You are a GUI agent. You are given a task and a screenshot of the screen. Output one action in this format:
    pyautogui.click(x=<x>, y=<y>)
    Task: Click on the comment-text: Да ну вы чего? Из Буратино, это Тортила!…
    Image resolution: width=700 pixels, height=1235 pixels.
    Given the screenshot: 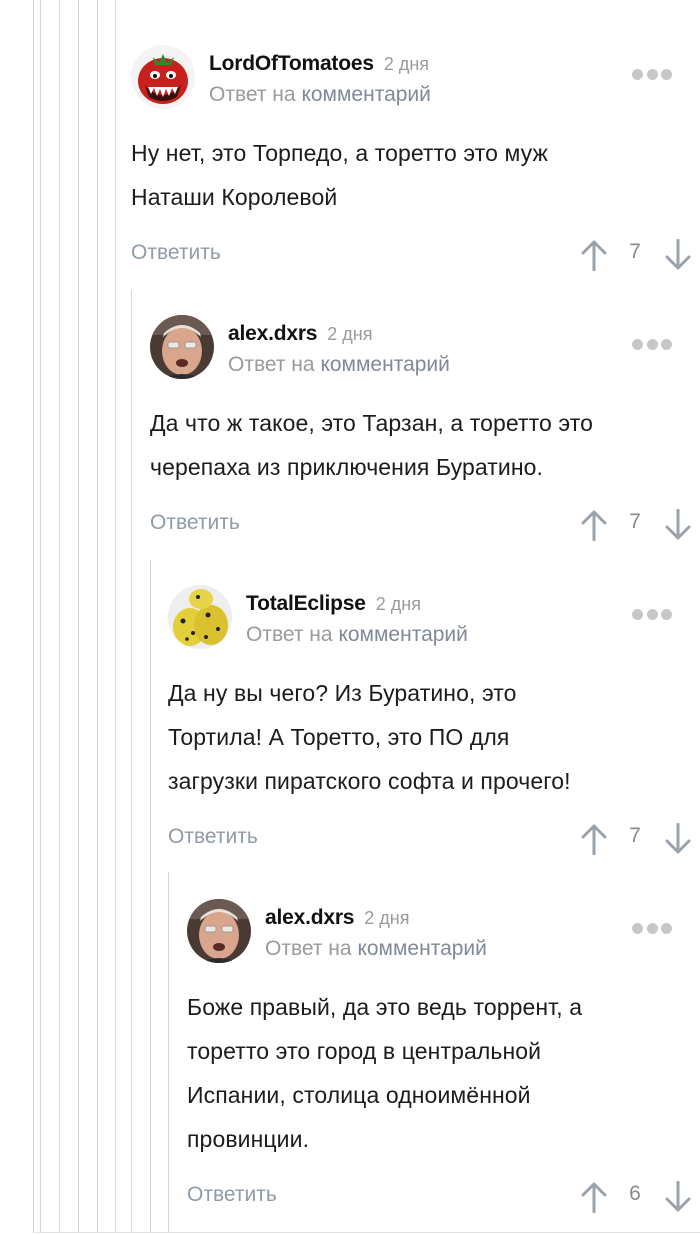 What is the action you would take?
    pyautogui.click(x=369, y=737)
    